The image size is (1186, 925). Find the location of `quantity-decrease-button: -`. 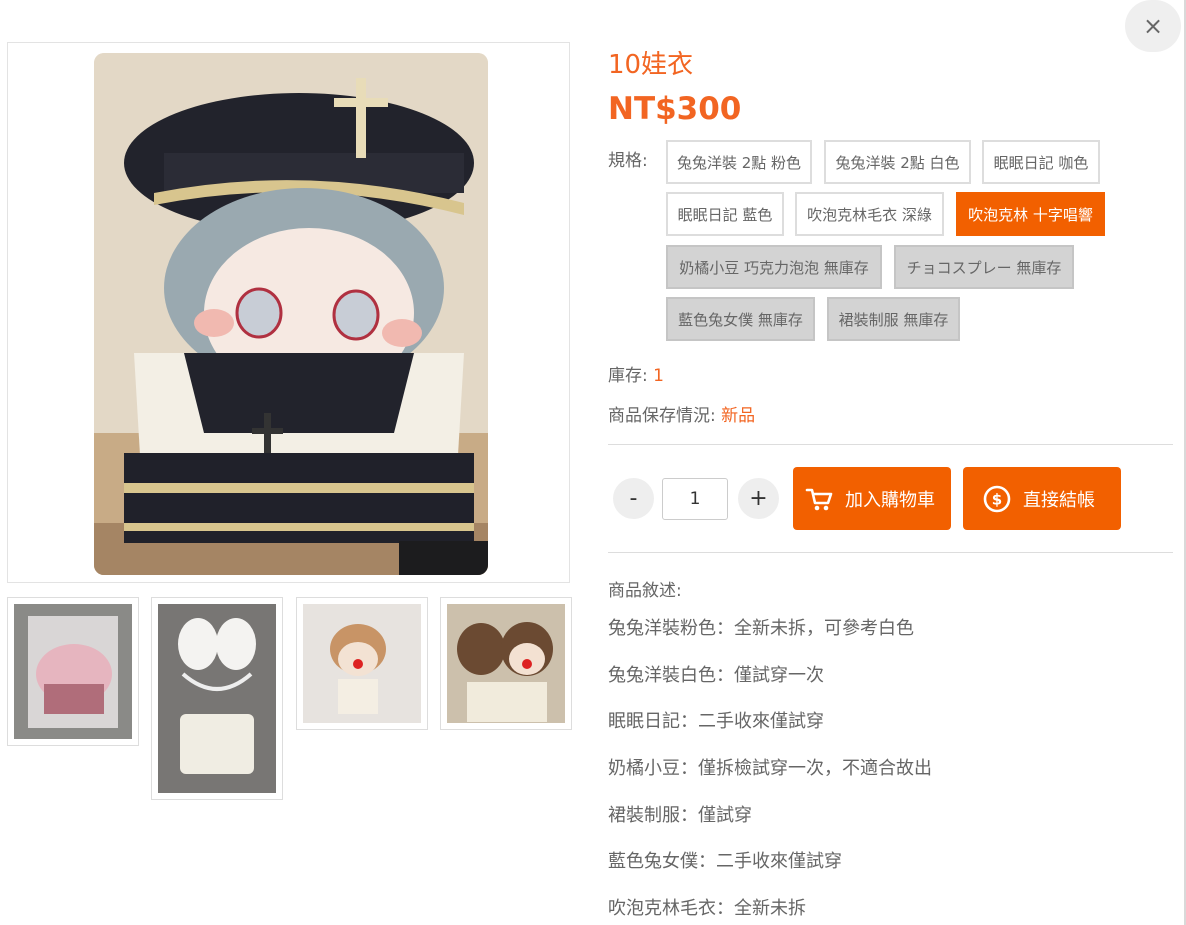

quantity-decrease-button: - is located at coordinates (633, 498).